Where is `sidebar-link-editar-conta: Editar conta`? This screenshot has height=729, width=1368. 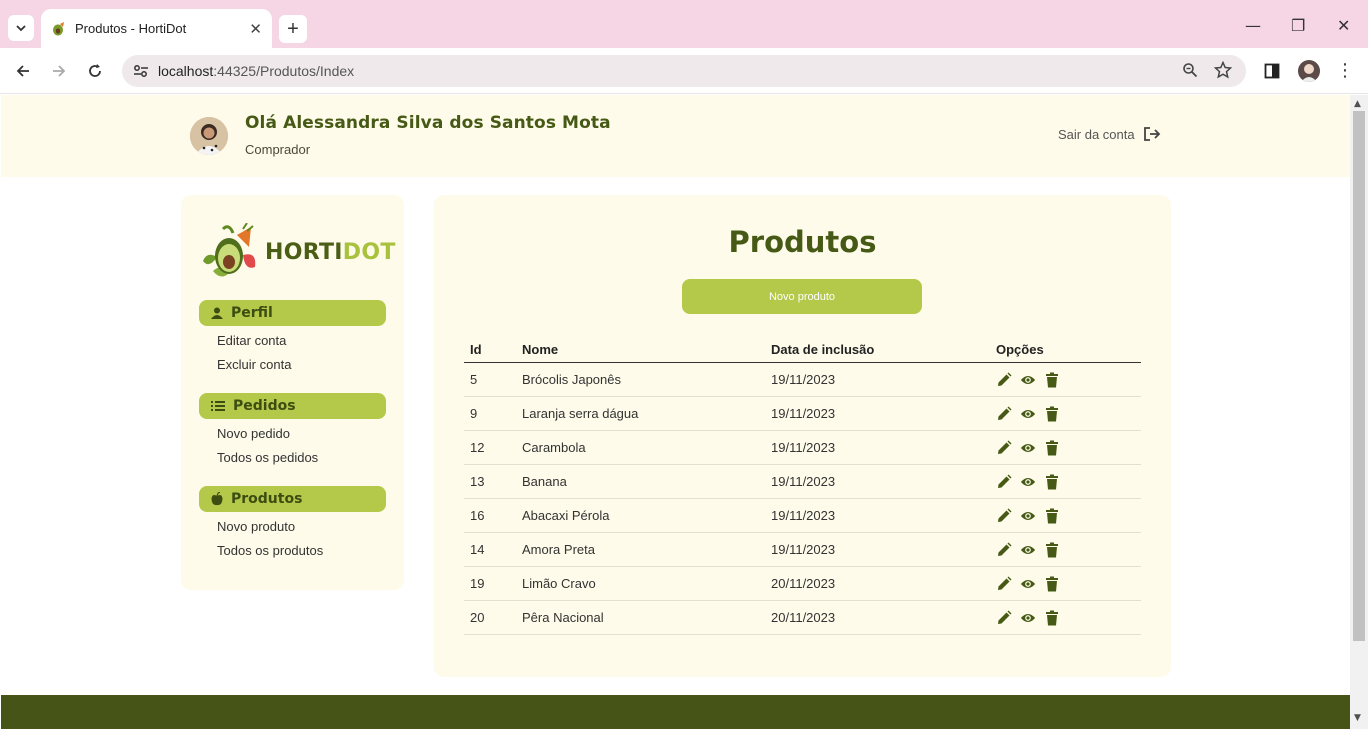
sidebar-link-editar-conta: Editar conta is located at coordinates (251, 340).